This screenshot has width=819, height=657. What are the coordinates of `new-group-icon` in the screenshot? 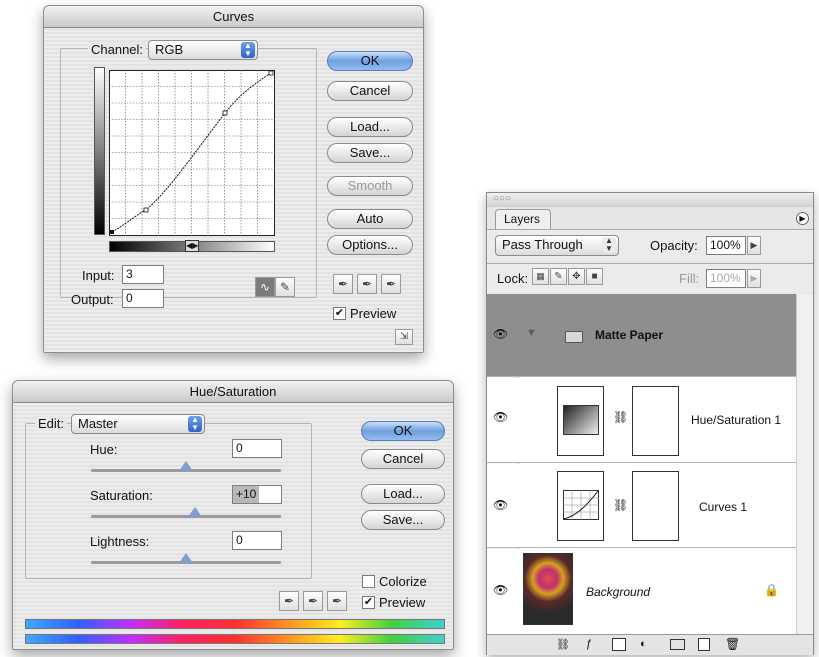 It's located at (677, 644).